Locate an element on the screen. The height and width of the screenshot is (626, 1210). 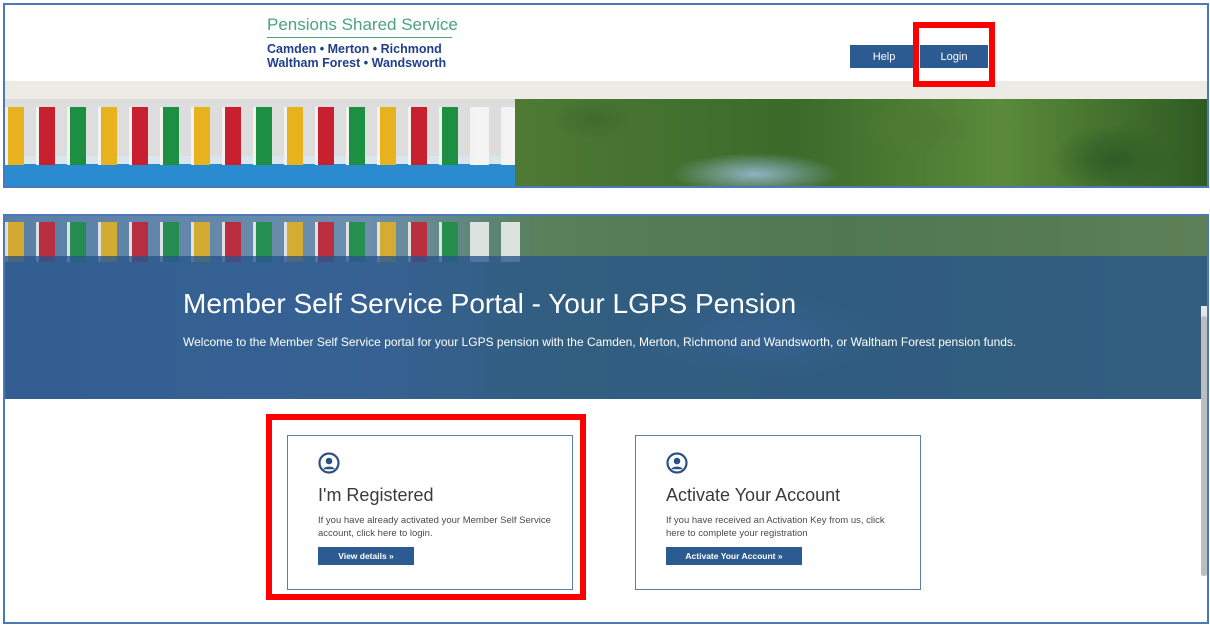
logo-divider is located at coordinates (359, 37).